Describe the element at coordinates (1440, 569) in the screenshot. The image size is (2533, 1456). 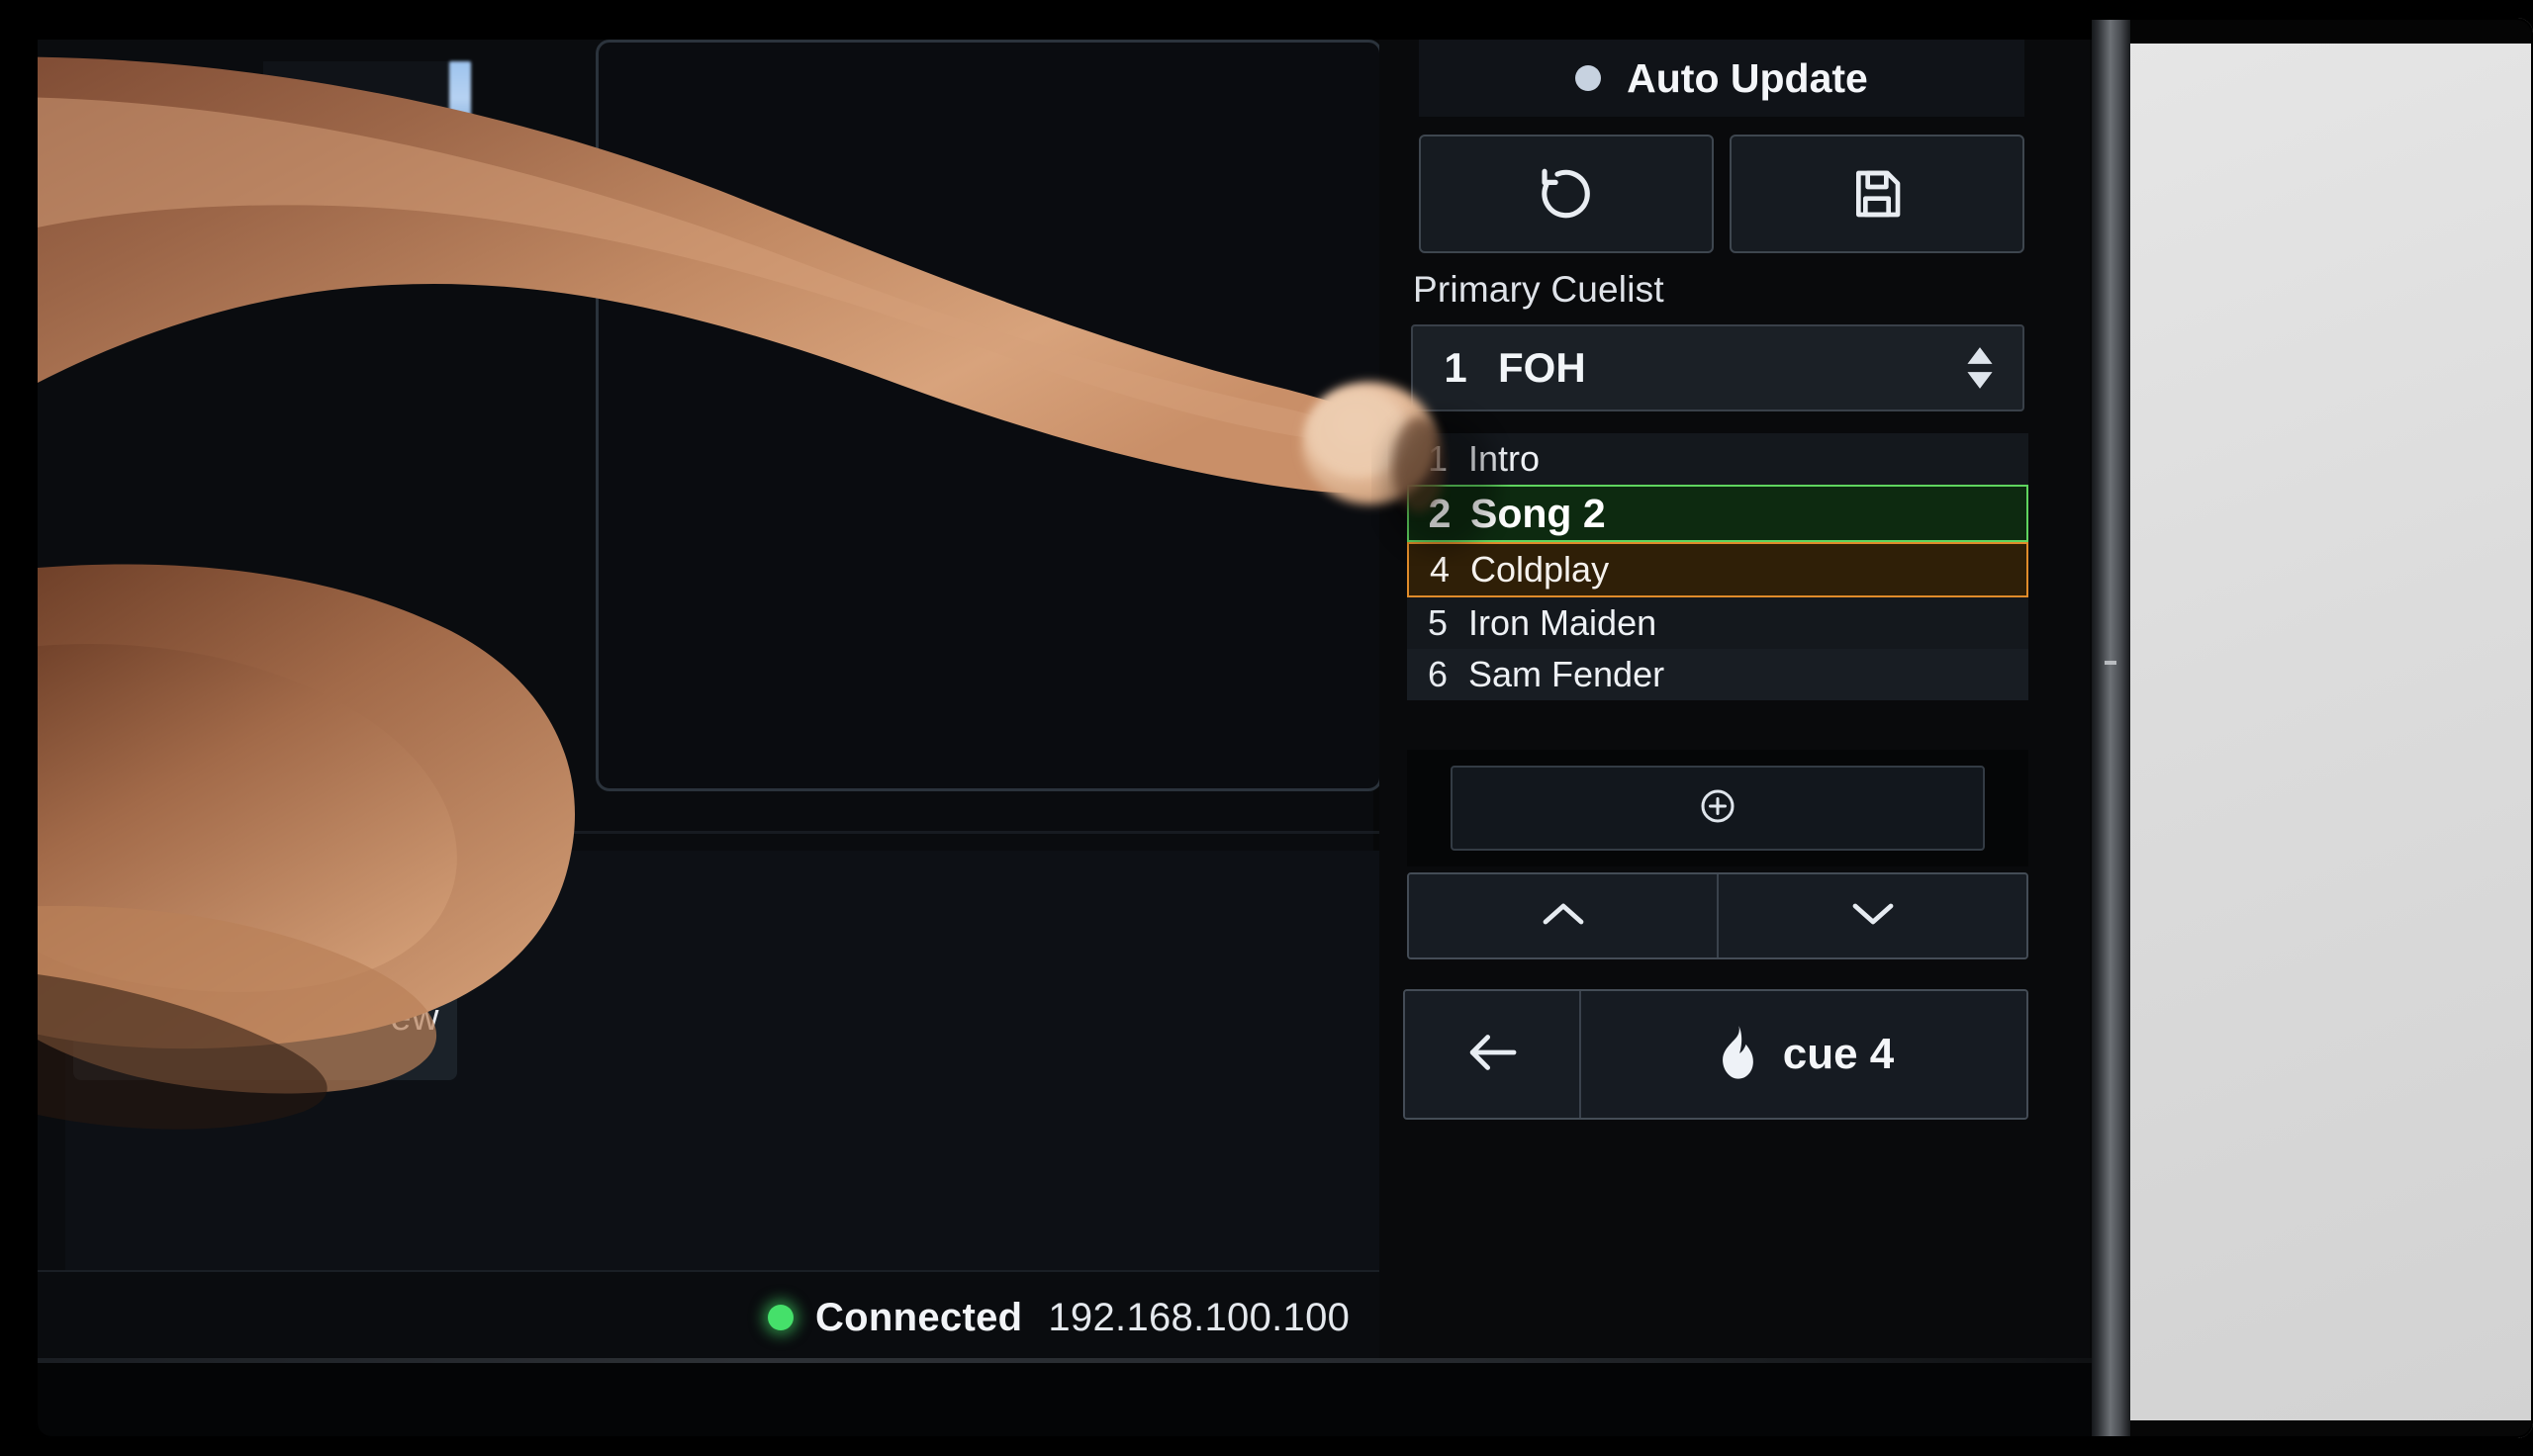
I see `cue-number: 4` at that location.